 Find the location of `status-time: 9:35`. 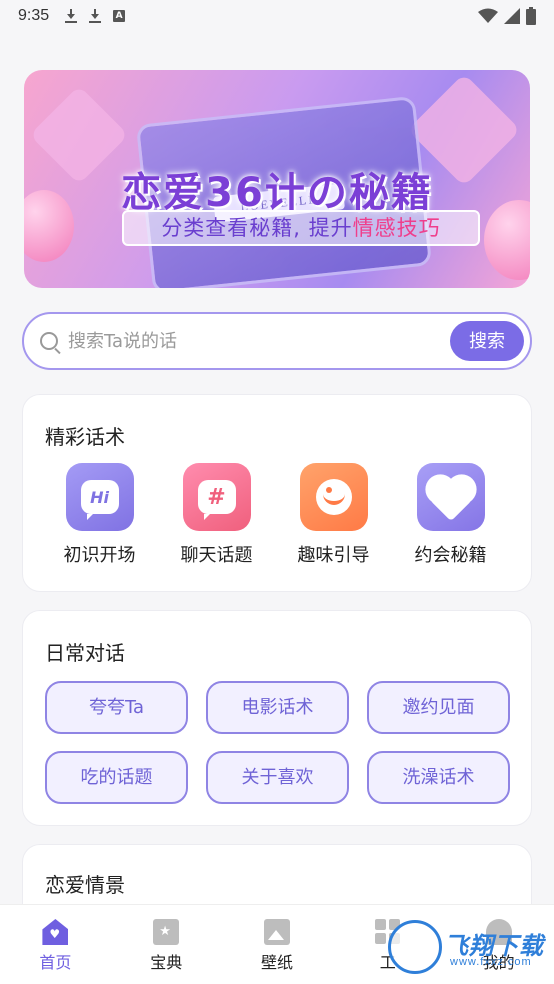

status-time: 9:35 is located at coordinates (34, 15).